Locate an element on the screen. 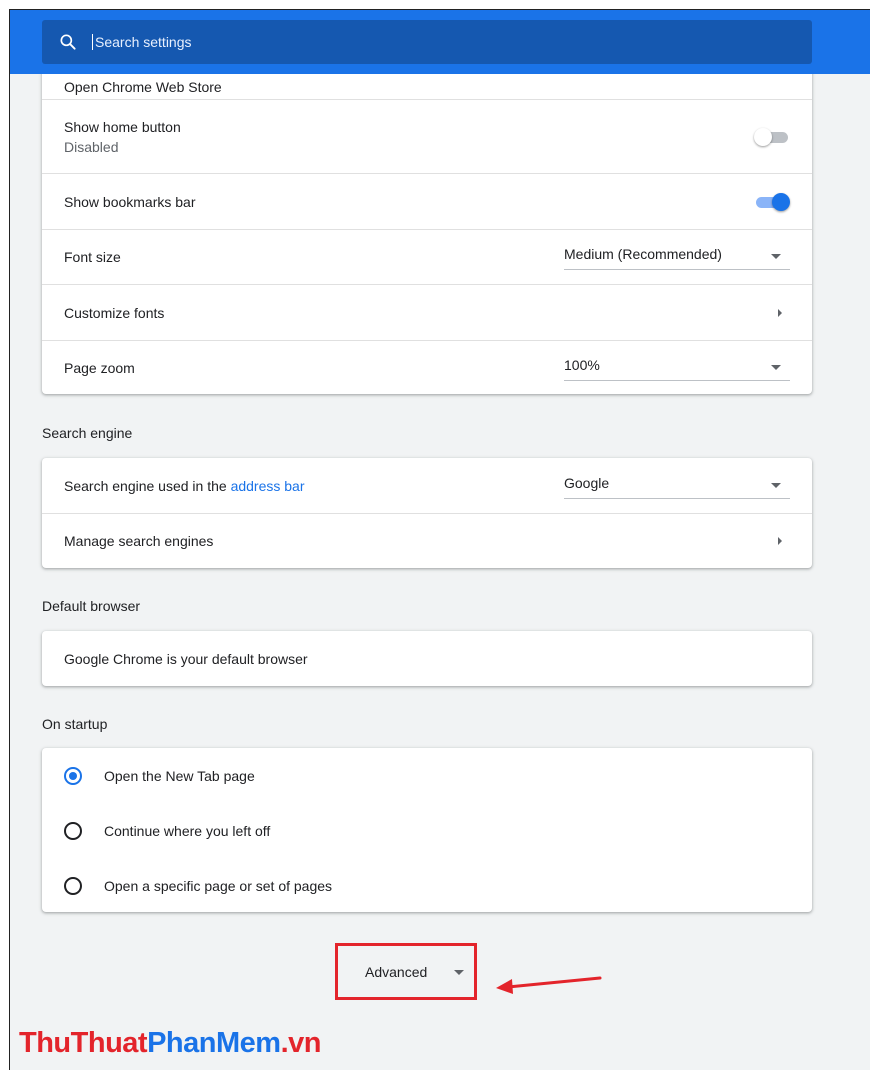 The width and height of the screenshot is (870, 1070). default-browser-row: Google Chrome is your default browser is located at coordinates (427, 658).